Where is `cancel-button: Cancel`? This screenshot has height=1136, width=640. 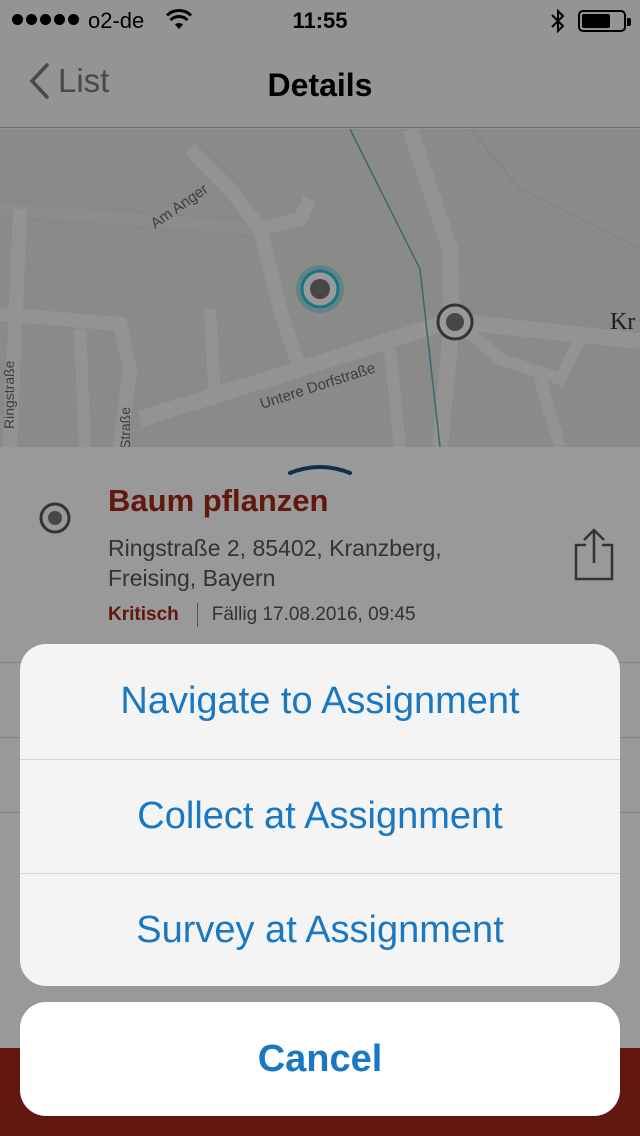 cancel-button: Cancel is located at coordinates (320, 1059).